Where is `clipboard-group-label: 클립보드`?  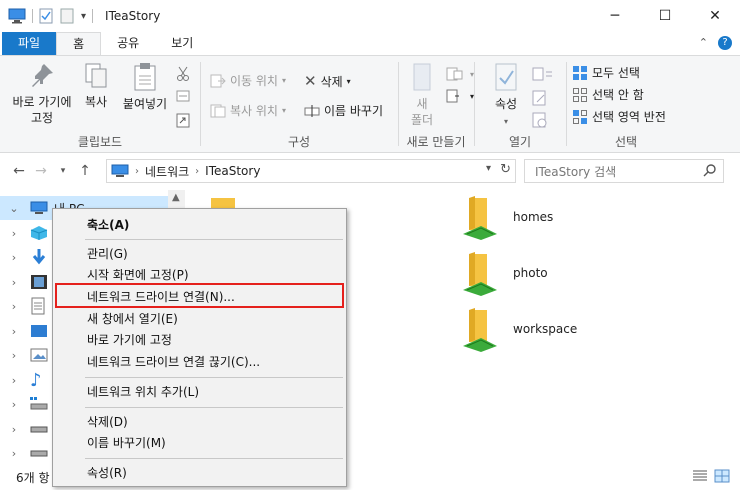
clipboard-group-label: 클립보드 is located at coordinates (100, 142).